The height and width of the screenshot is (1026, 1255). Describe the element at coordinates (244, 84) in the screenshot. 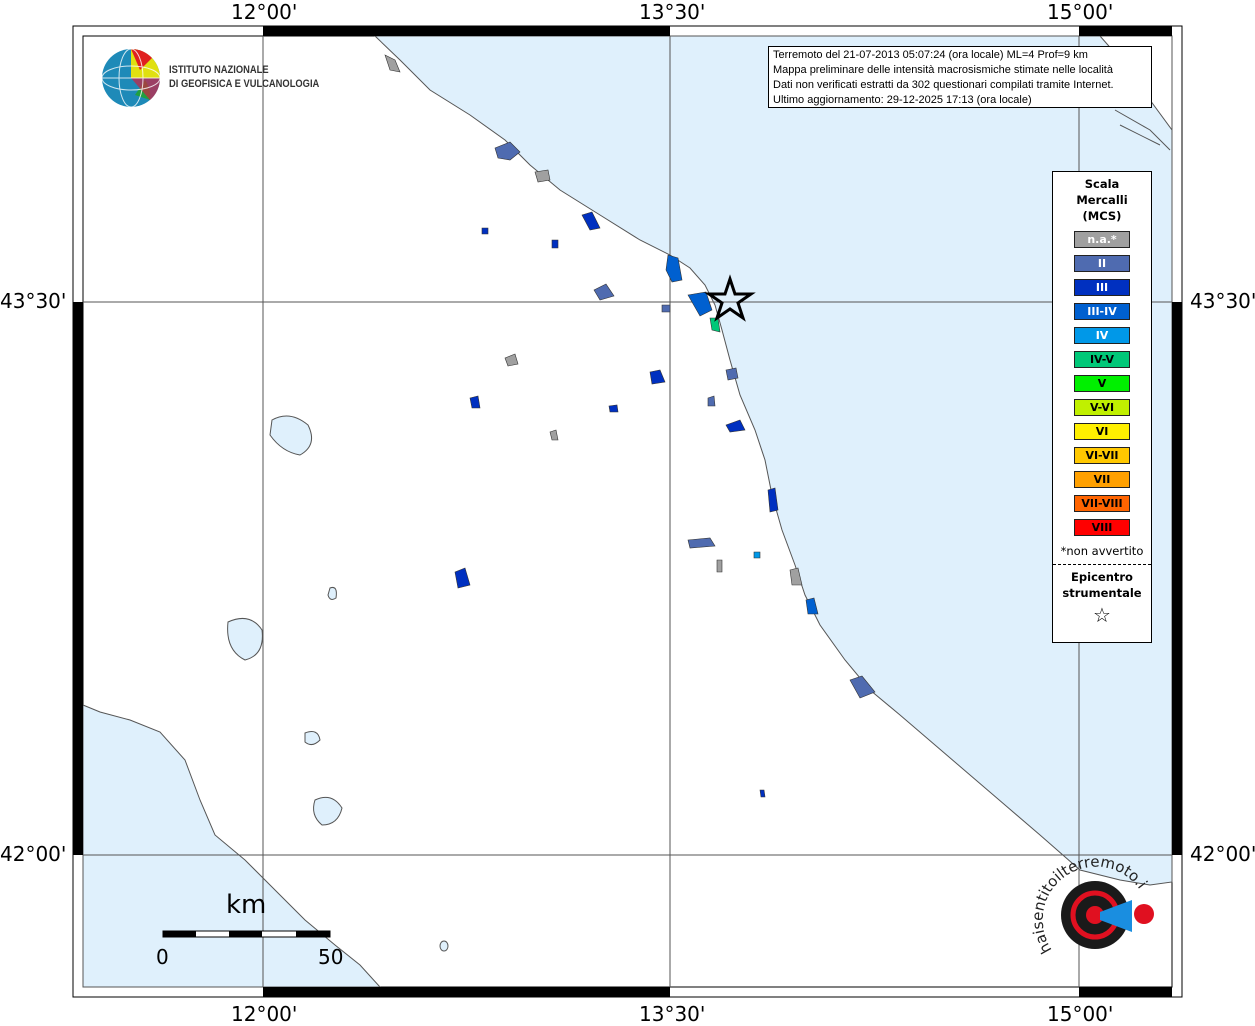

I see `logo-line-2: DI GEOFISICA E VULCANOLOGIA` at that location.